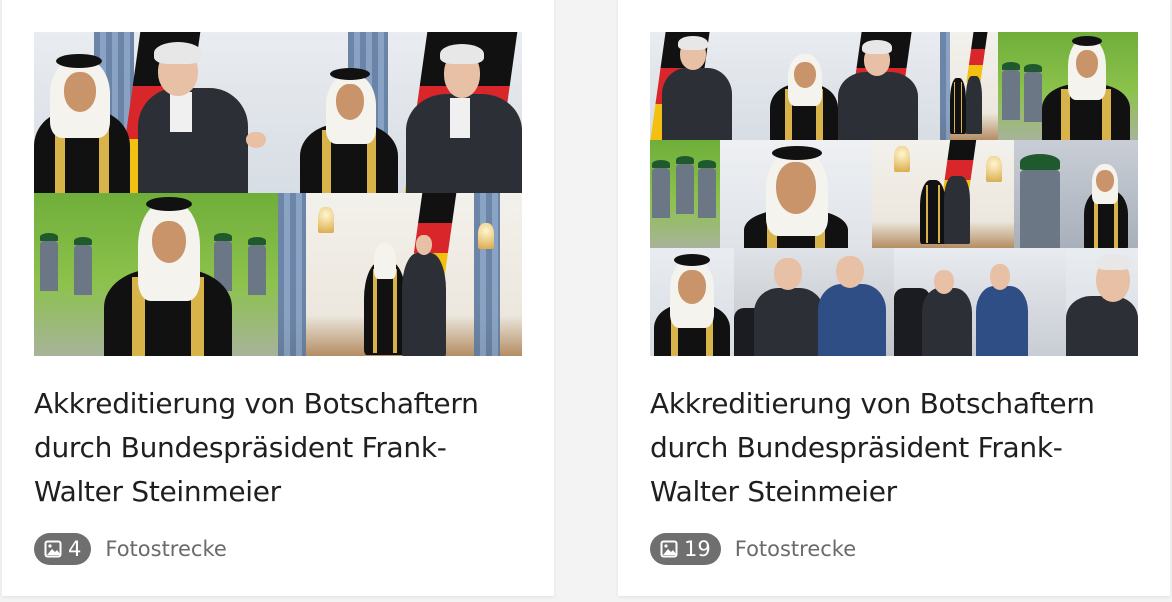 This screenshot has height=602, width=1172. What do you see at coordinates (697, 549) in the screenshot?
I see `photo-count: 19` at bounding box center [697, 549].